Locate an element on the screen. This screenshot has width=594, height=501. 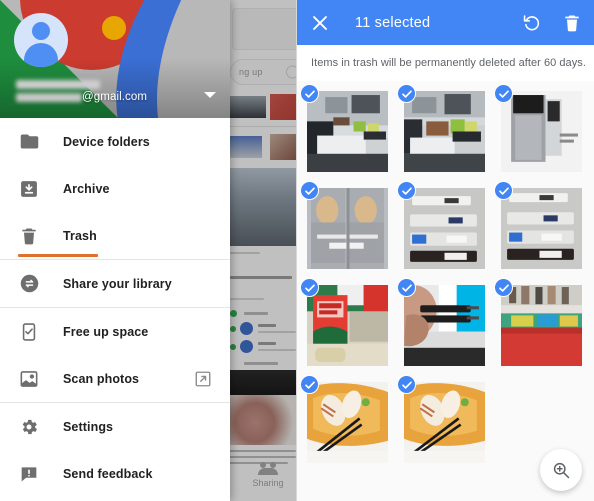
restore-icon is located at coordinates (532, 23).